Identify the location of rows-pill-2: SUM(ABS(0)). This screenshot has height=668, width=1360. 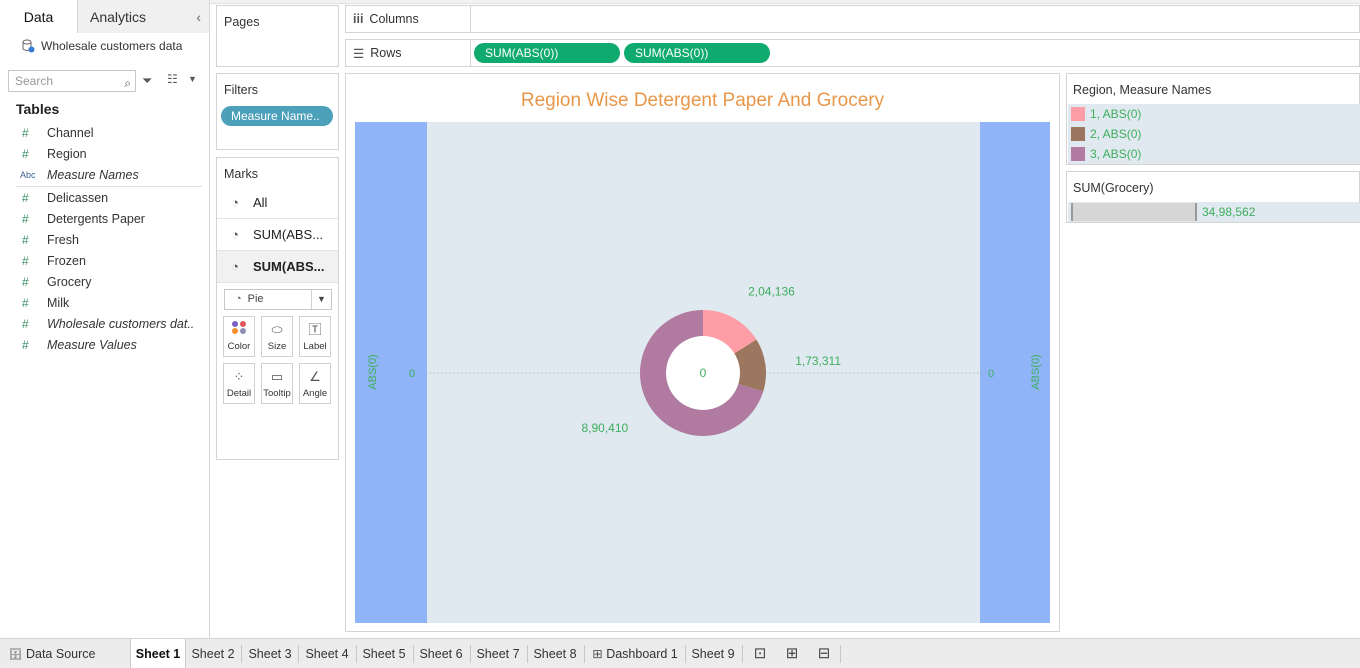
(697, 53).